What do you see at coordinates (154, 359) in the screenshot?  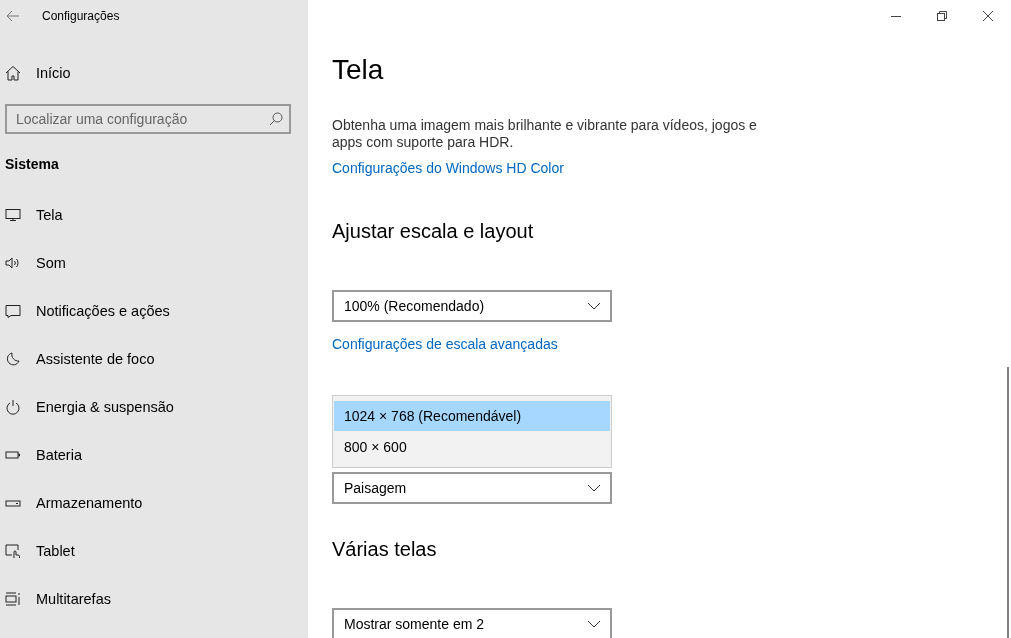 I see `sidebar-item: Assistente de foco` at bounding box center [154, 359].